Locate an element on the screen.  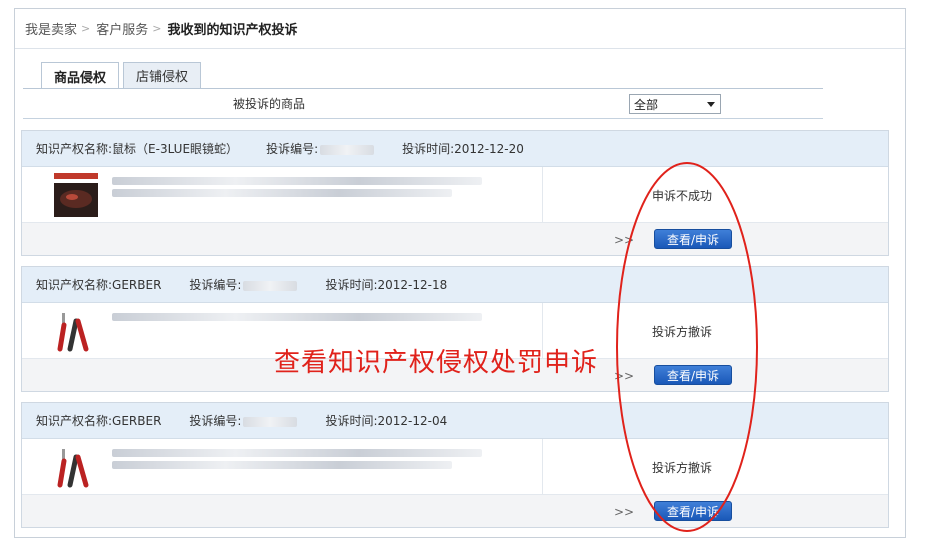
dropdown-arrow-icon is located at coordinates (711, 104).